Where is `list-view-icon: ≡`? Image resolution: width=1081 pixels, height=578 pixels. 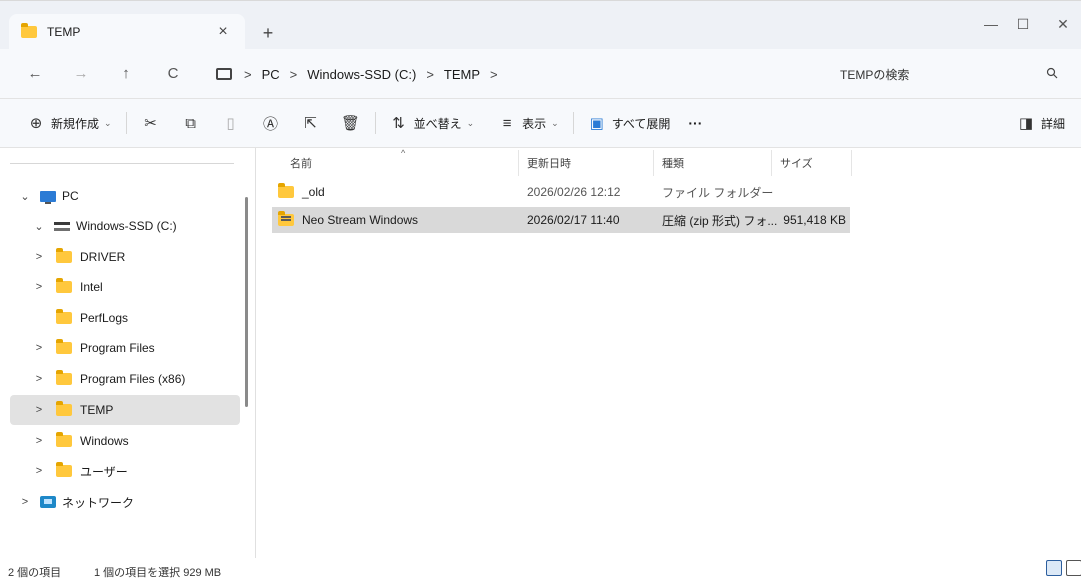 list-view-icon: ≡ is located at coordinates (507, 123).